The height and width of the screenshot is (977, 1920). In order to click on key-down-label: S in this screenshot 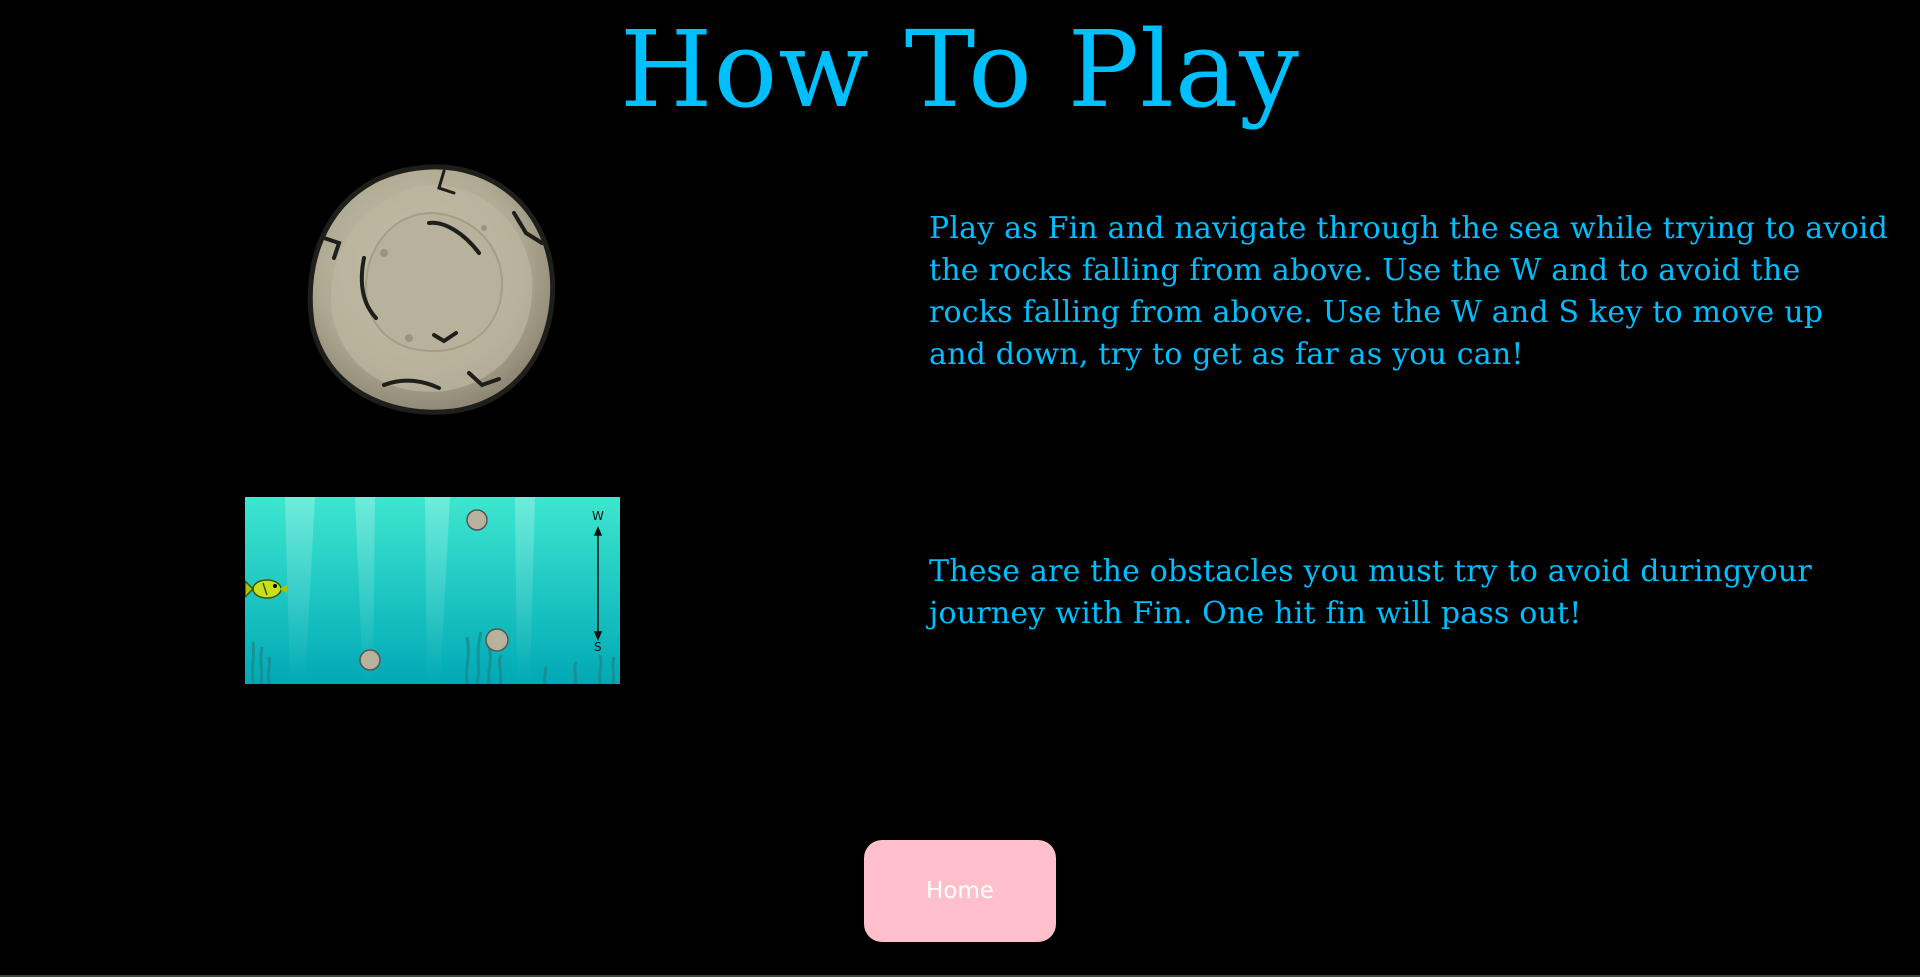, I will do `click(598, 647)`.